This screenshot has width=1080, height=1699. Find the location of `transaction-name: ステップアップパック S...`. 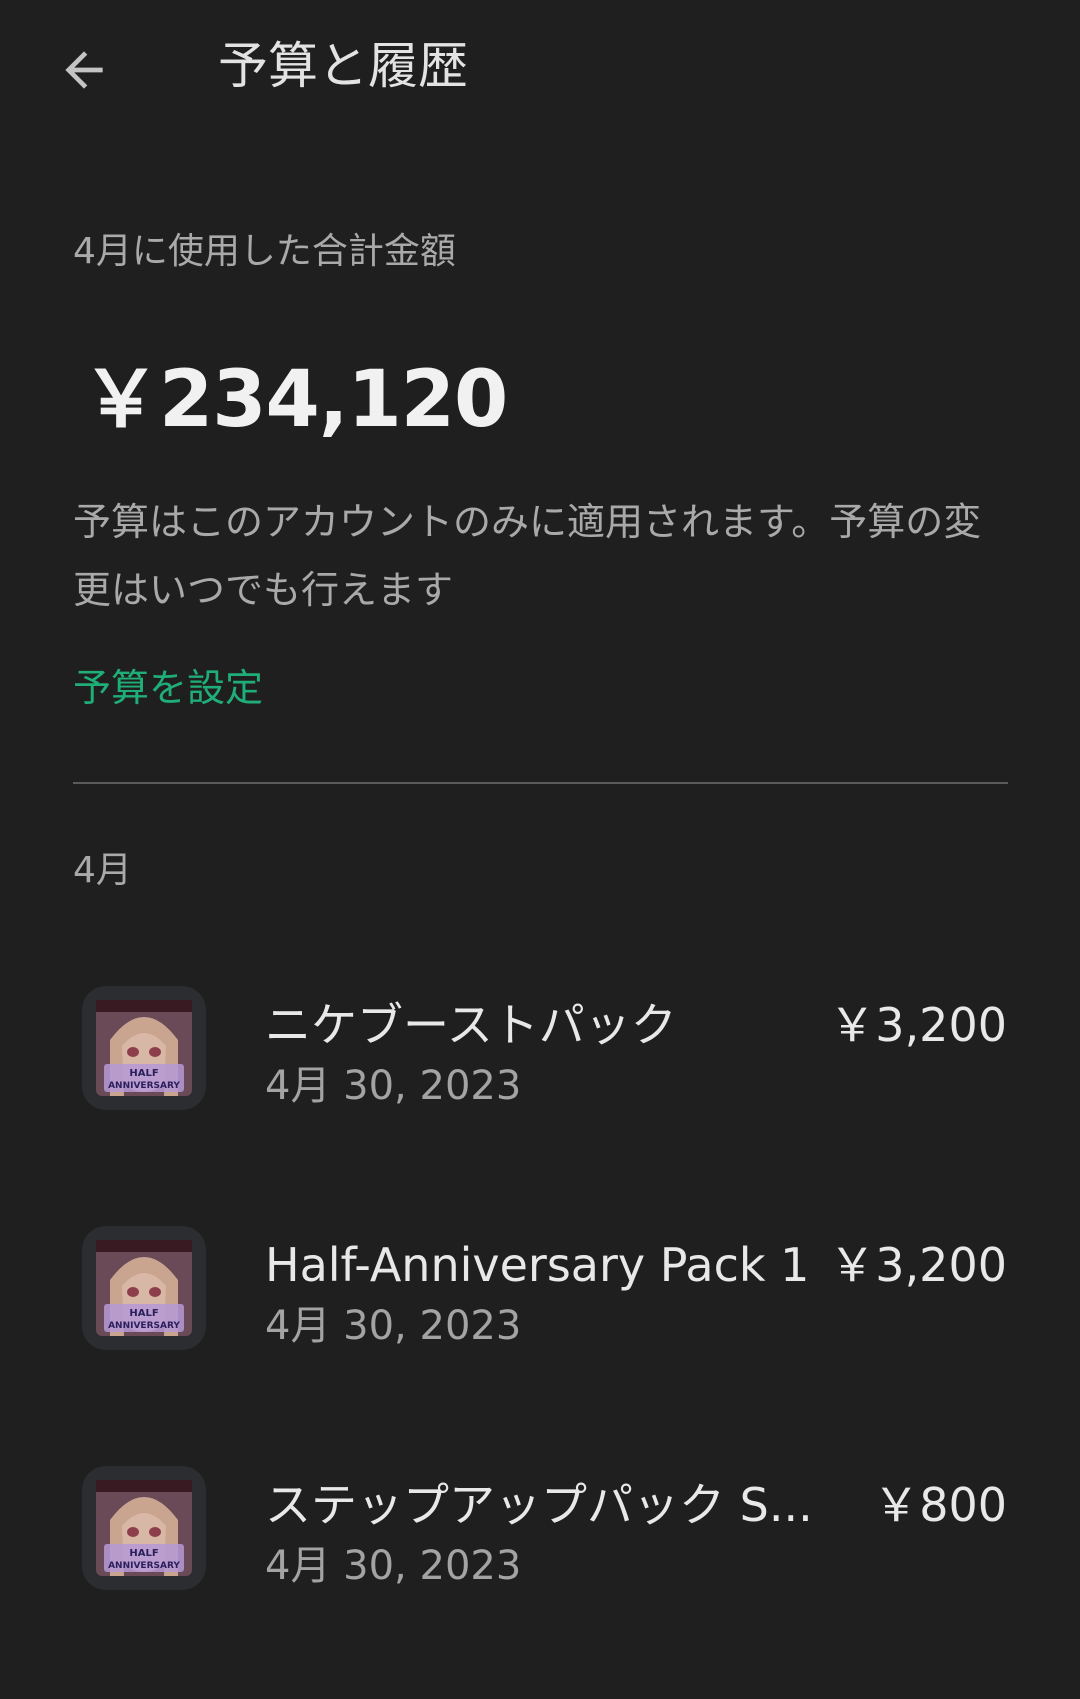

transaction-name: ステップアップパック S... is located at coordinates (539, 1505).